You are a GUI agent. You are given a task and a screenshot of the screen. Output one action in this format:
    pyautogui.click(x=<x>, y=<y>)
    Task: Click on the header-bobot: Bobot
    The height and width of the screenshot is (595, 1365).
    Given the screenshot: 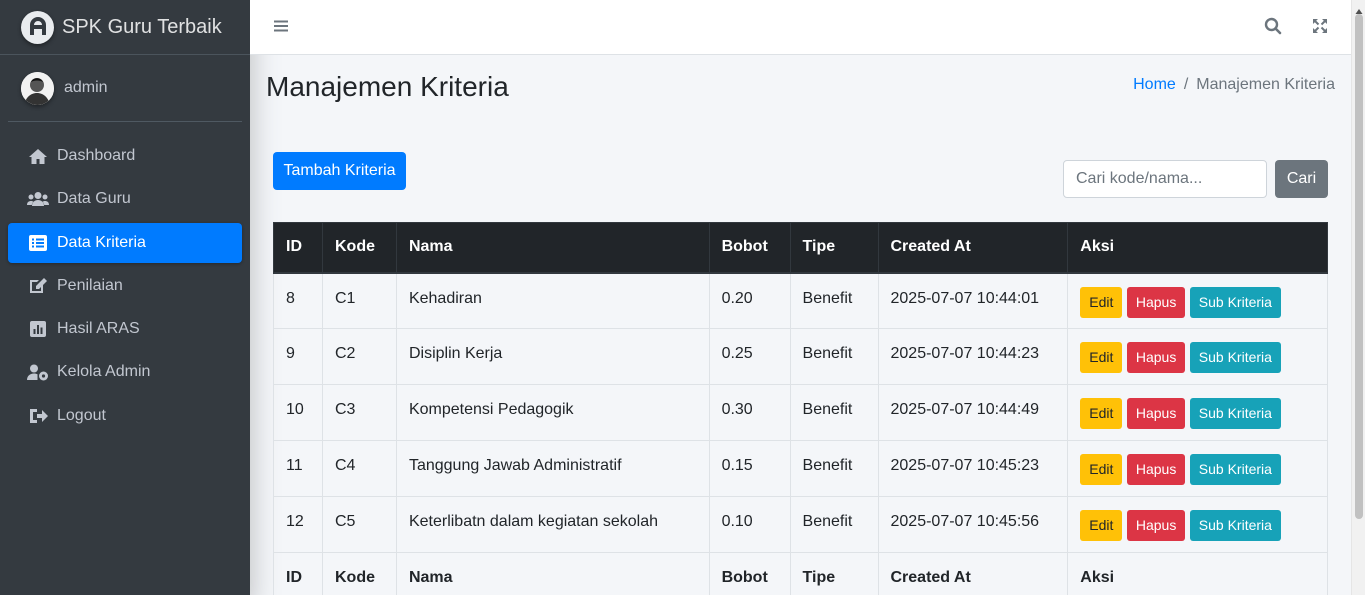 What is the action you would take?
    pyautogui.click(x=749, y=248)
    